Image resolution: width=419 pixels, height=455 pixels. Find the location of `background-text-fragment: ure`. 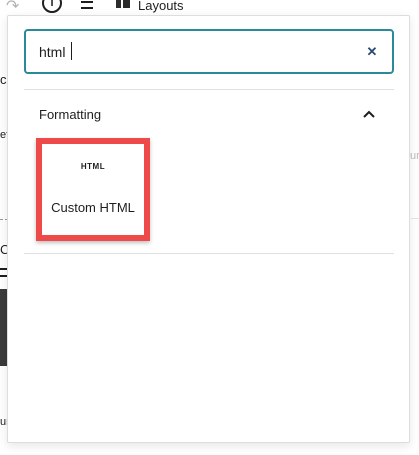

background-text-fragment: ure is located at coordinates (414, 156).